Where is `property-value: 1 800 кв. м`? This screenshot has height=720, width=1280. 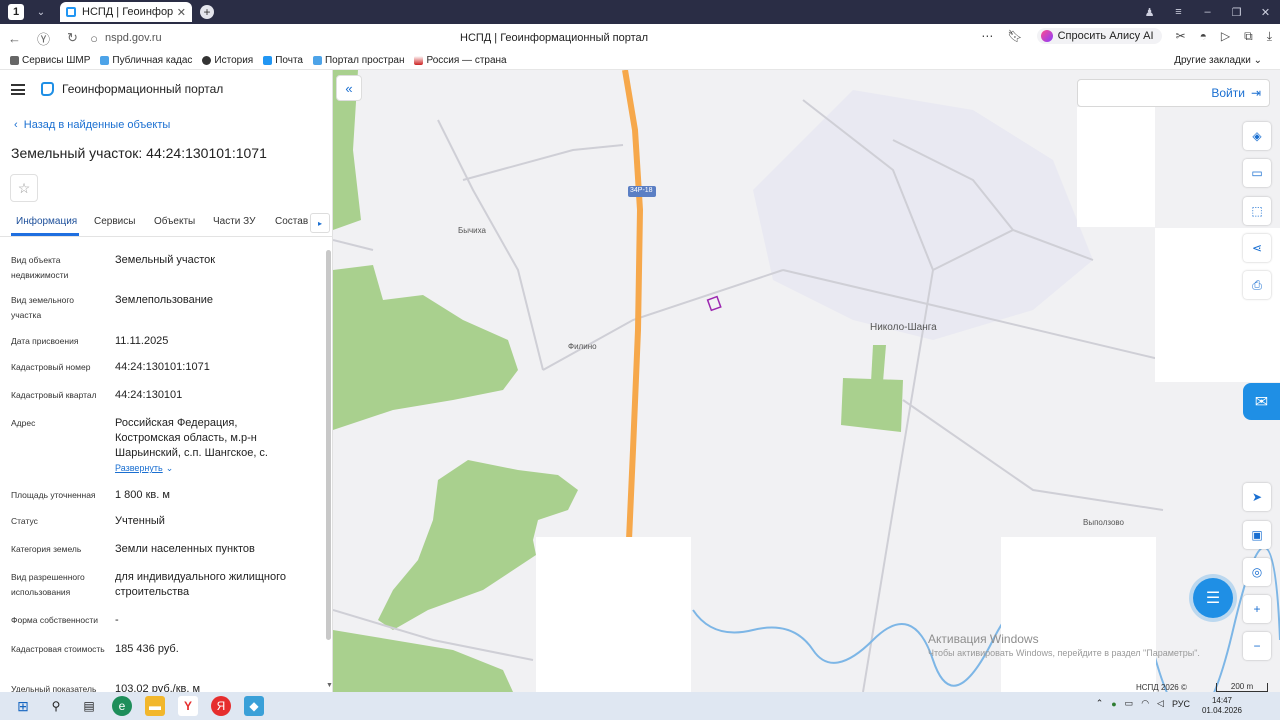
property-value: 1 800 кв. м is located at coordinates (142, 495).